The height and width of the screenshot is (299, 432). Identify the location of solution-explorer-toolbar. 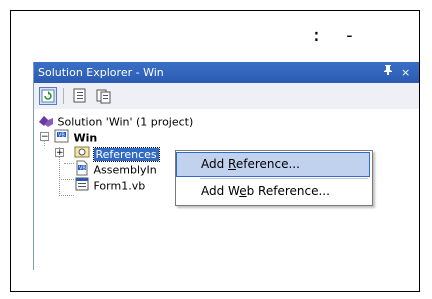
(226, 96).